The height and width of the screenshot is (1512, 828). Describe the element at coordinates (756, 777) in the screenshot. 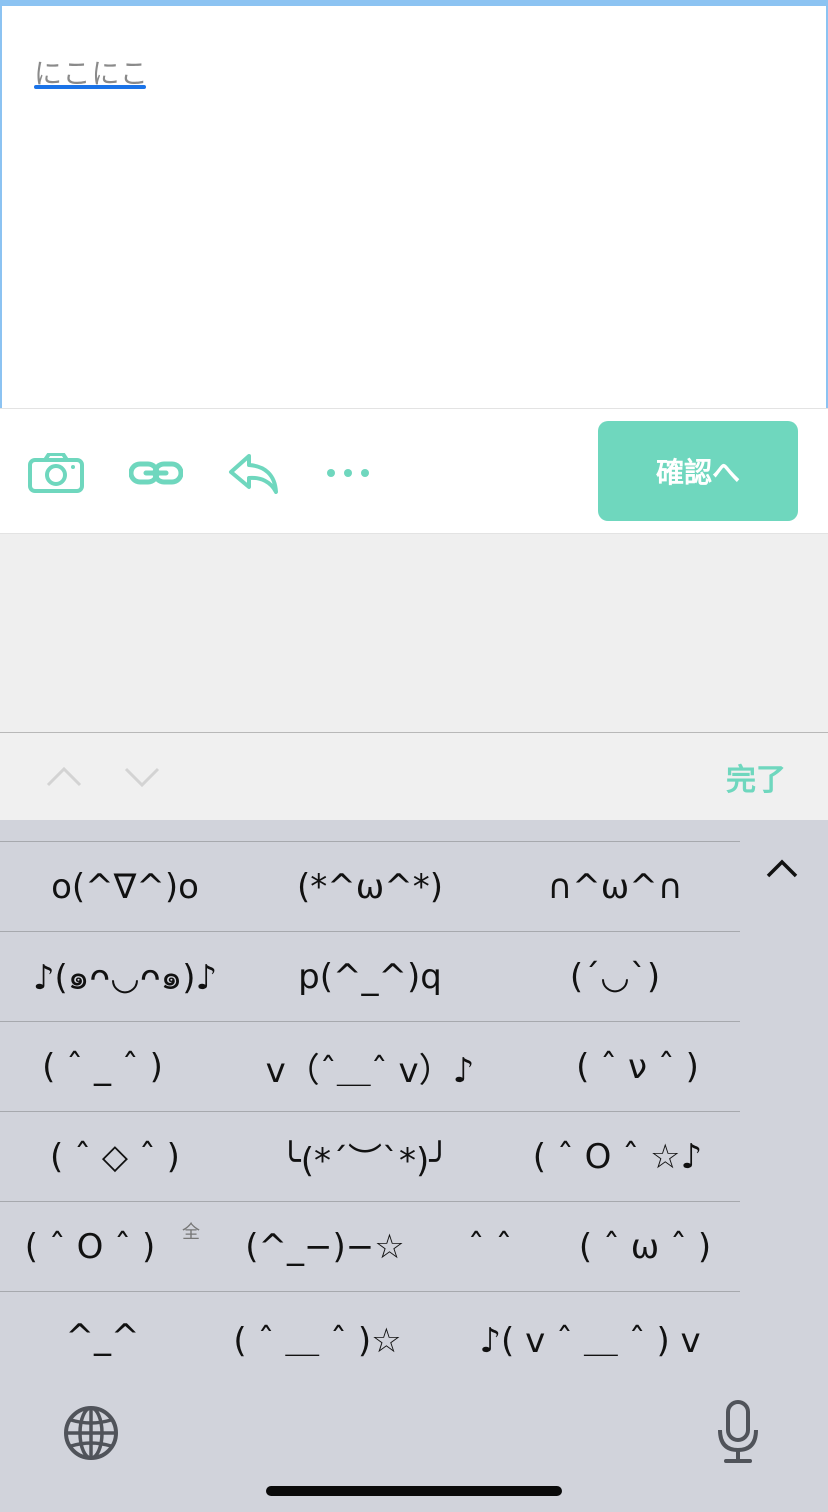

I see `done-button: 完了` at that location.